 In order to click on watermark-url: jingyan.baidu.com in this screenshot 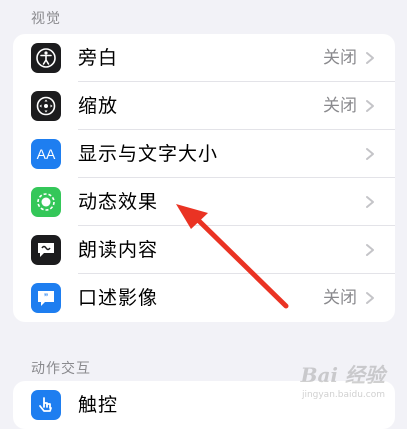, I will do `click(343, 395)`.